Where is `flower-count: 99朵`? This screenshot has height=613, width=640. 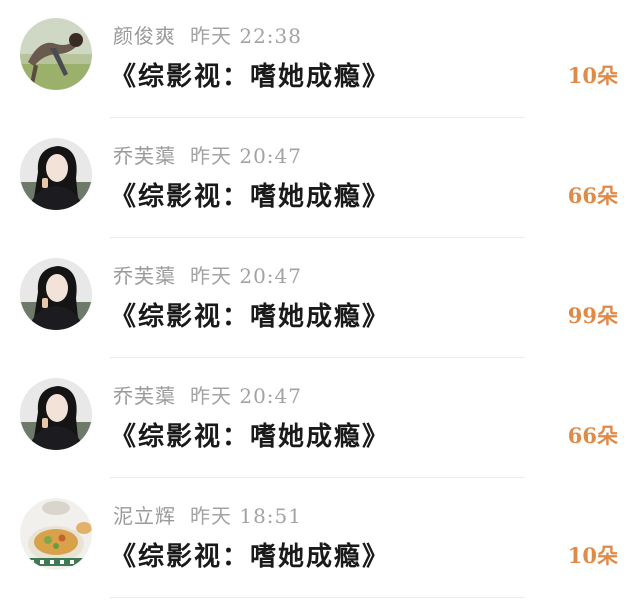 flower-count: 99朵 is located at coordinates (592, 315).